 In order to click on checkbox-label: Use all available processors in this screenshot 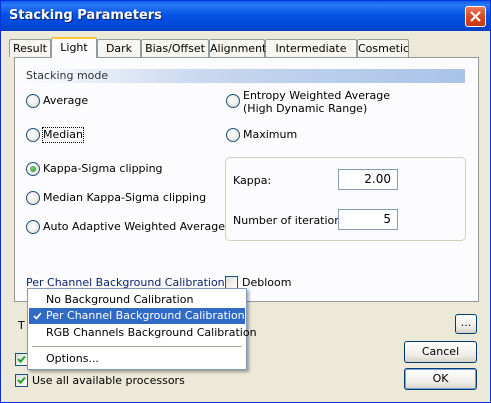, I will do `click(108, 380)`.